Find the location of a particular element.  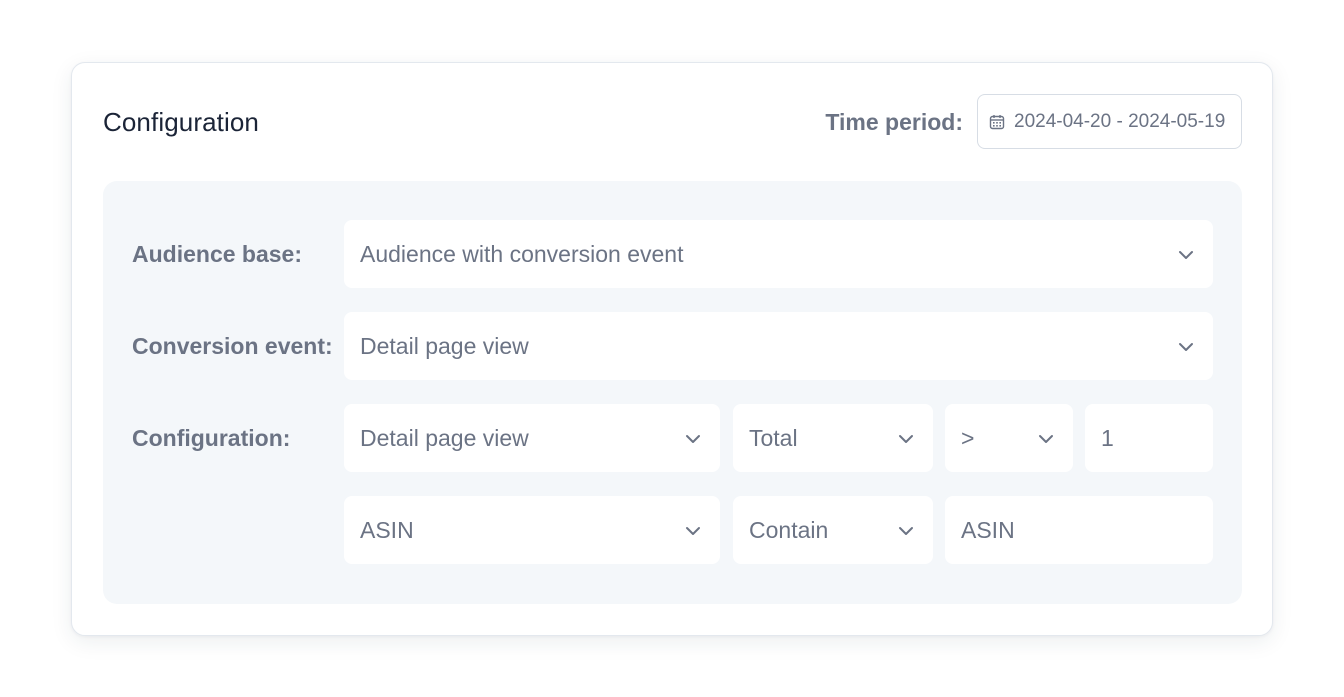

conversion-event-value: Detail page view is located at coordinates (444, 345).